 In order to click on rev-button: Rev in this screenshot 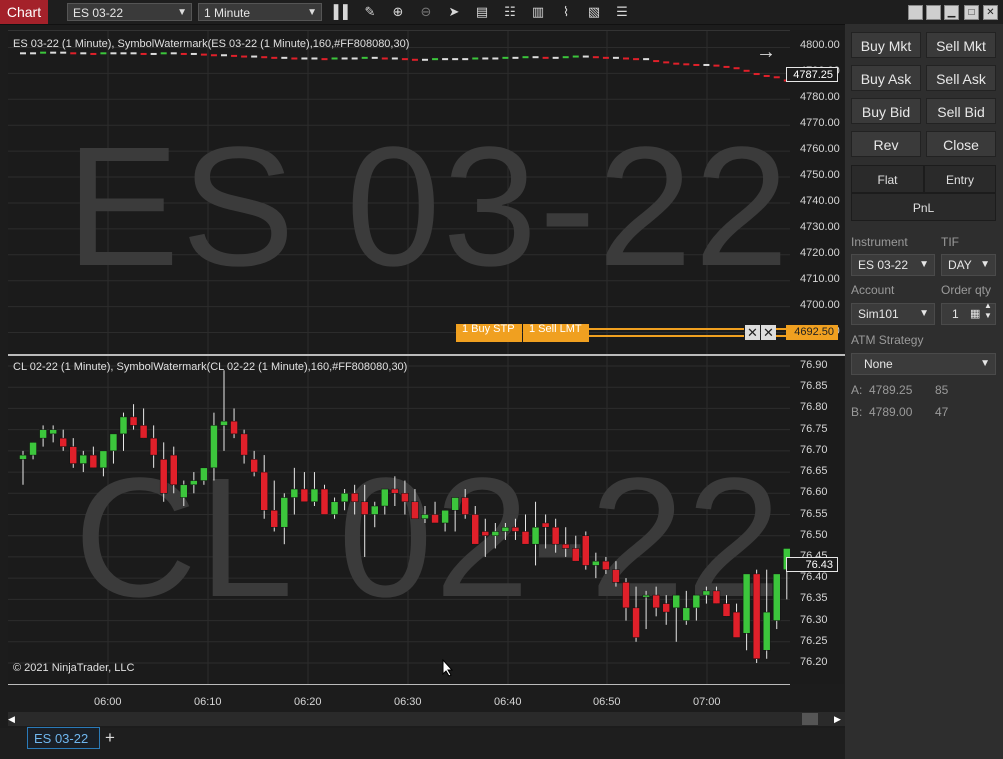, I will do `click(886, 144)`.